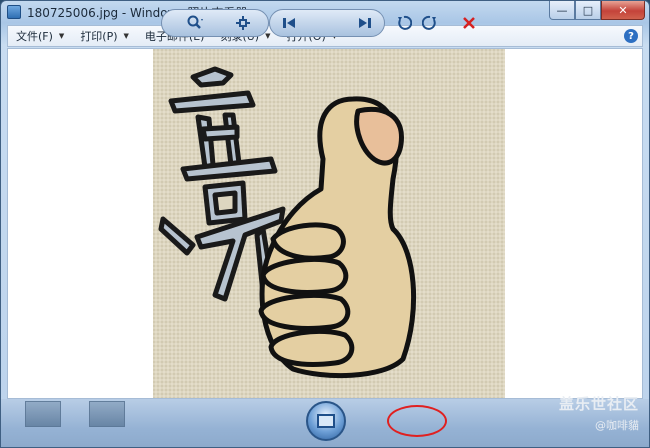 The height and width of the screenshot is (448, 650). I want to click on slideshow-screen, so click(326, 421).